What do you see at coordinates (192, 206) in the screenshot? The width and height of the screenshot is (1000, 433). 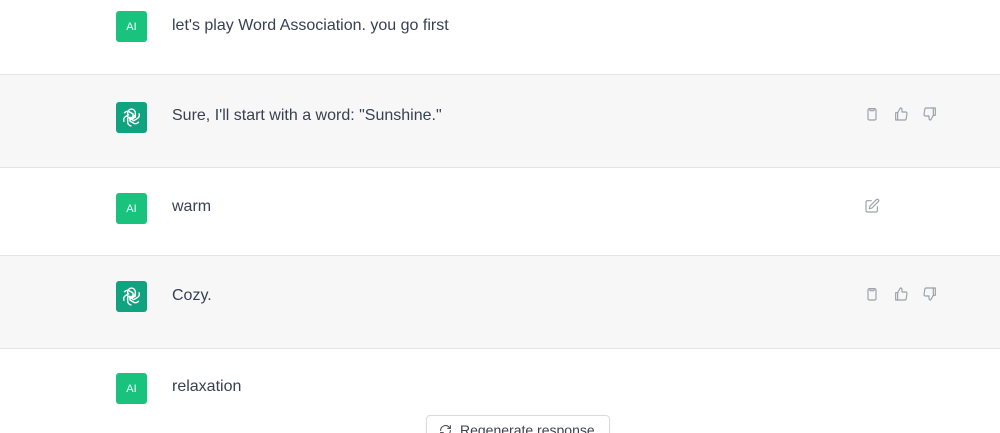 I see `message-text: warm` at bounding box center [192, 206].